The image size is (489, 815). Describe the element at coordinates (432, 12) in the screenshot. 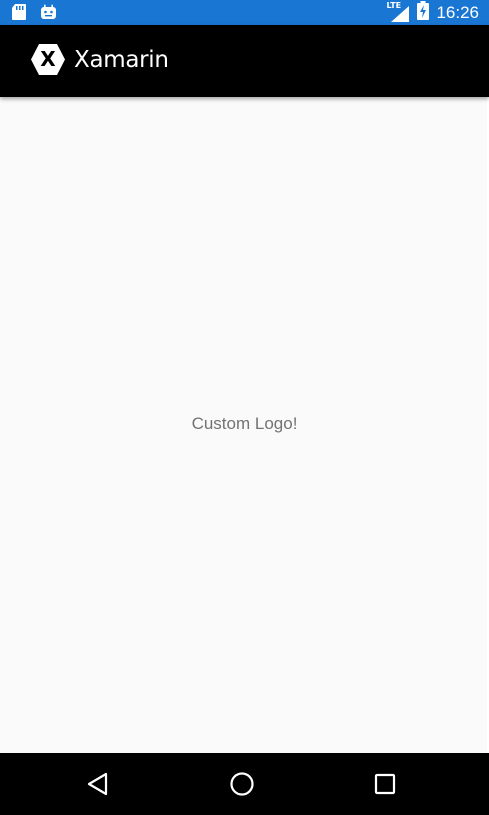

I see `system-indicators: LTE 16:26` at that location.